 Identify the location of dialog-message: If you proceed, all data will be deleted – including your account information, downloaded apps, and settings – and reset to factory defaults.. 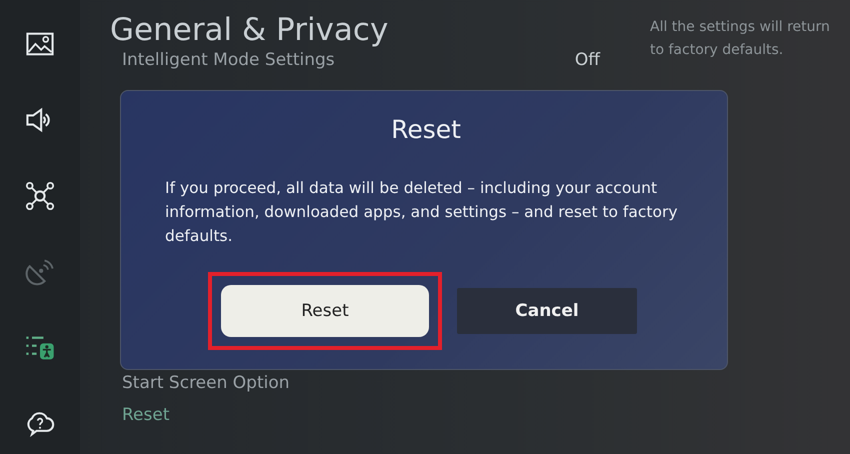
(422, 212).